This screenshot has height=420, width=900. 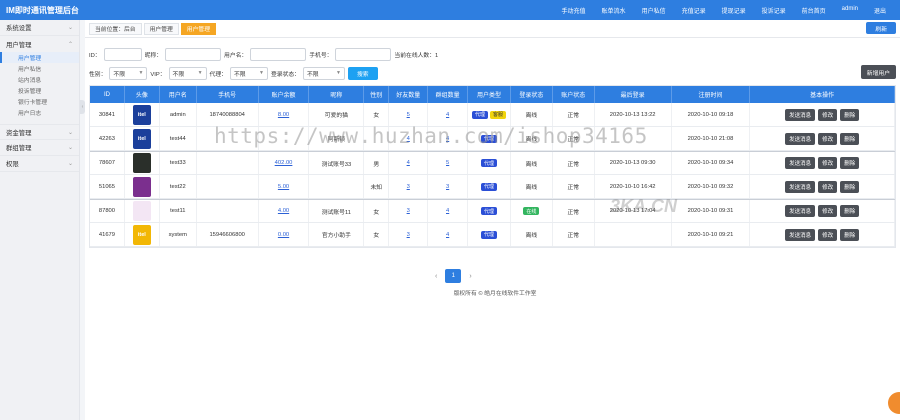 What do you see at coordinates (377, 138) in the screenshot?
I see `cell-gender` at bounding box center [377, 138].